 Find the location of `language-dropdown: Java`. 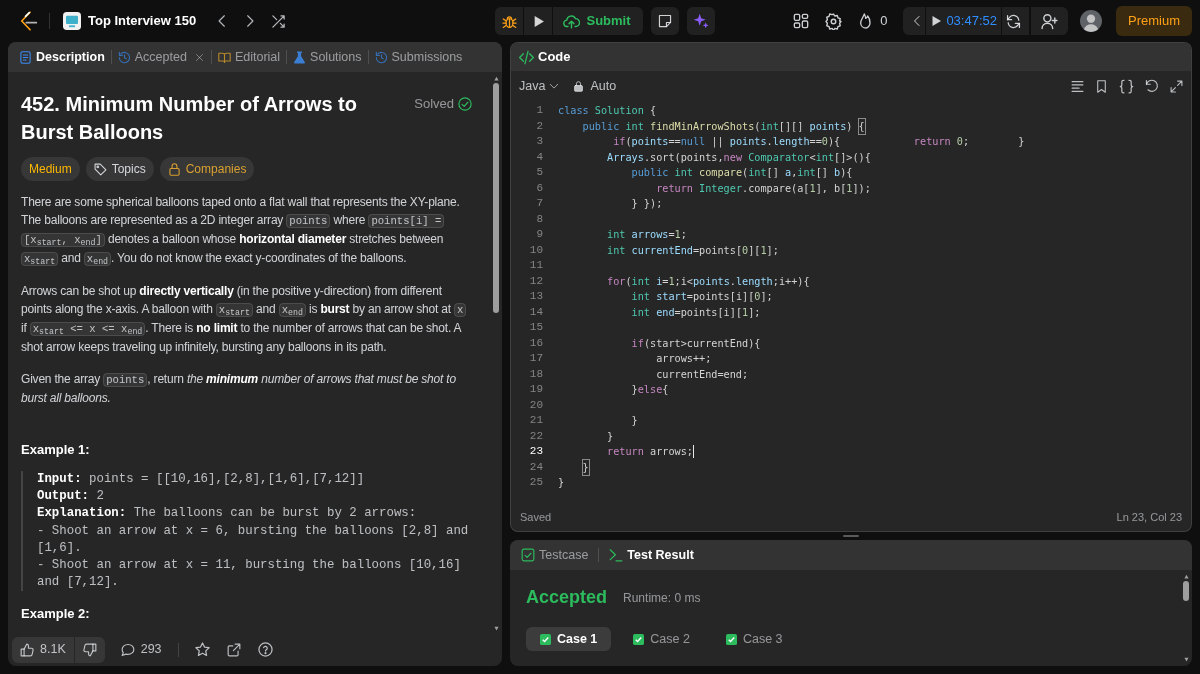

language-dropdown: Java is located at coordinates (539, 86).